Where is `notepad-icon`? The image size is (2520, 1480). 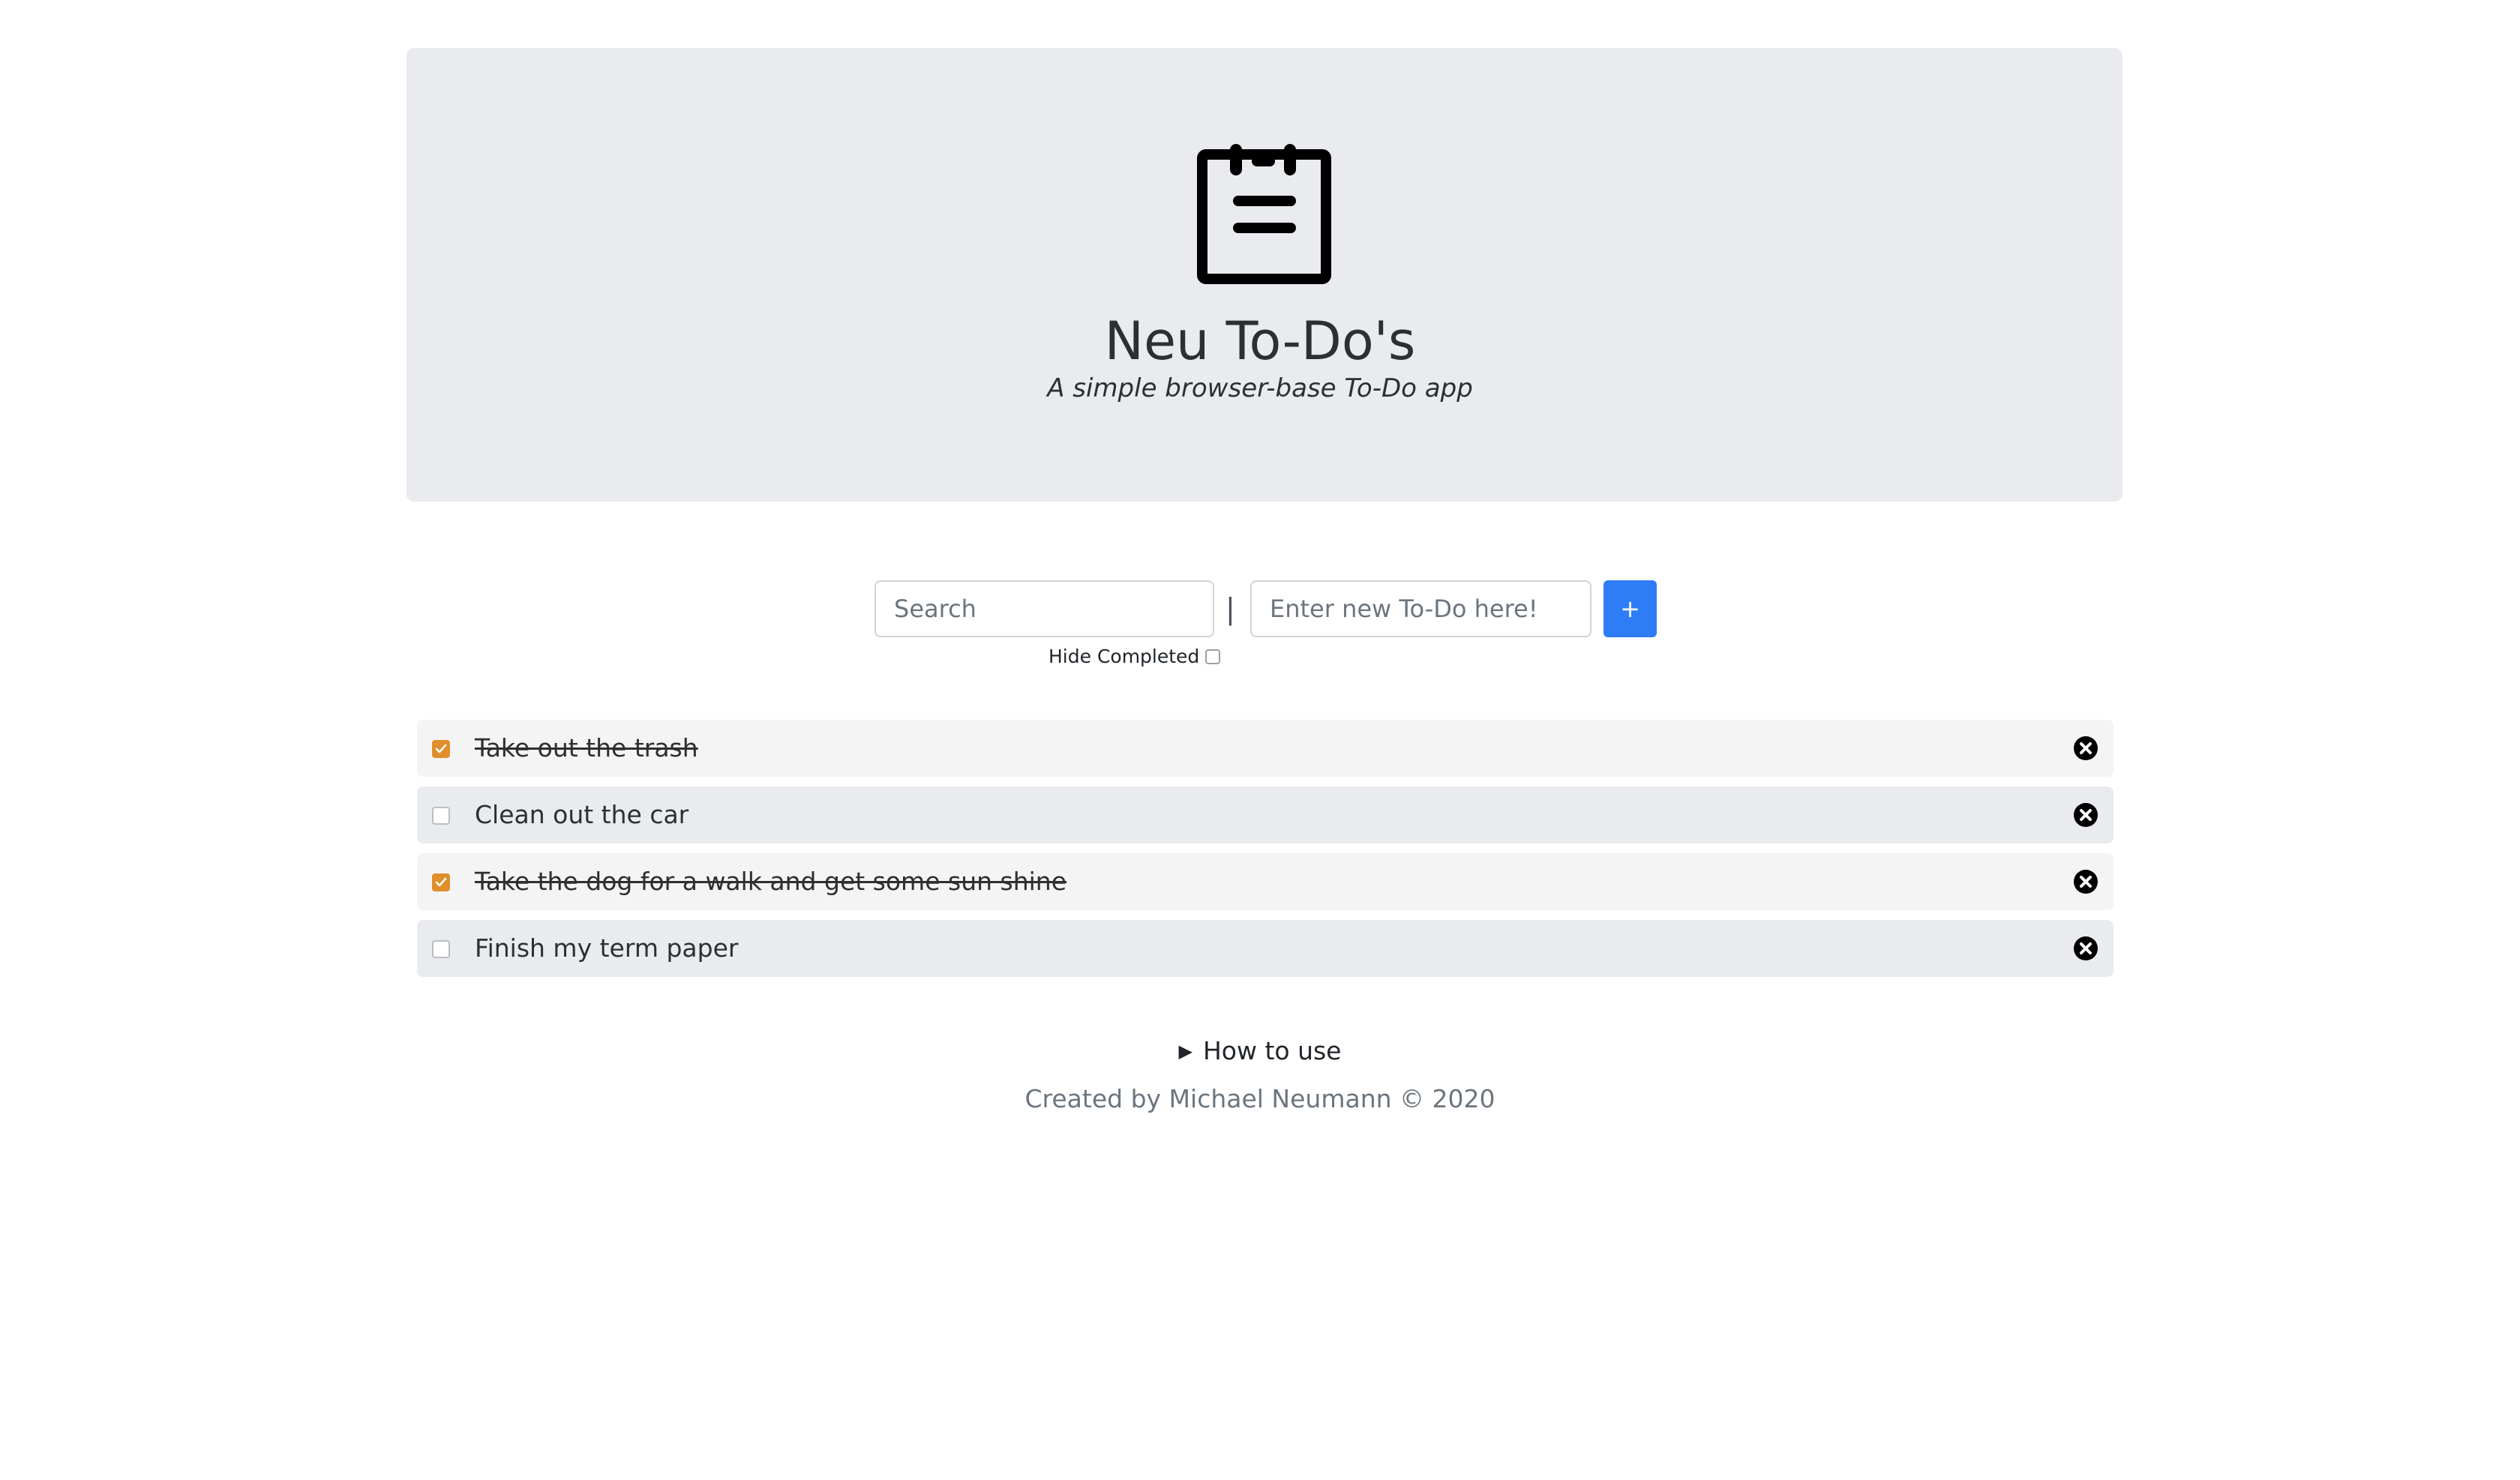 notepad-icon is located at coordinates (1264, 213).